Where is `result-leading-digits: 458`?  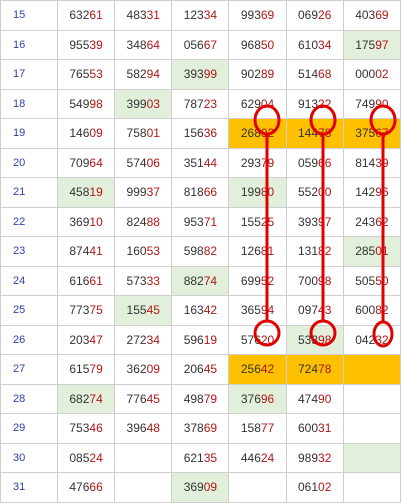 result-leading-digits: 458 is located at coordinates (79, 192).